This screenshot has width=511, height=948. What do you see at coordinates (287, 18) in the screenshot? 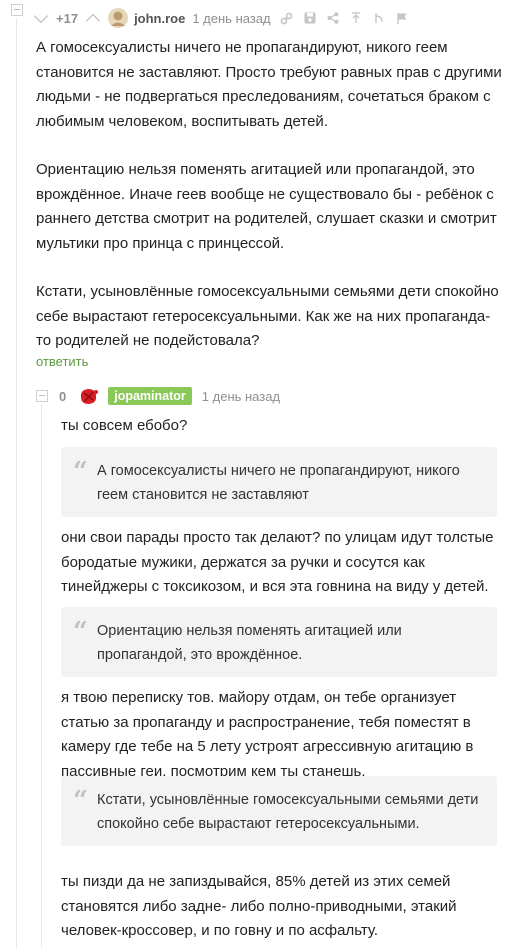
I see `link-icon` at bounding box center [287, 18].